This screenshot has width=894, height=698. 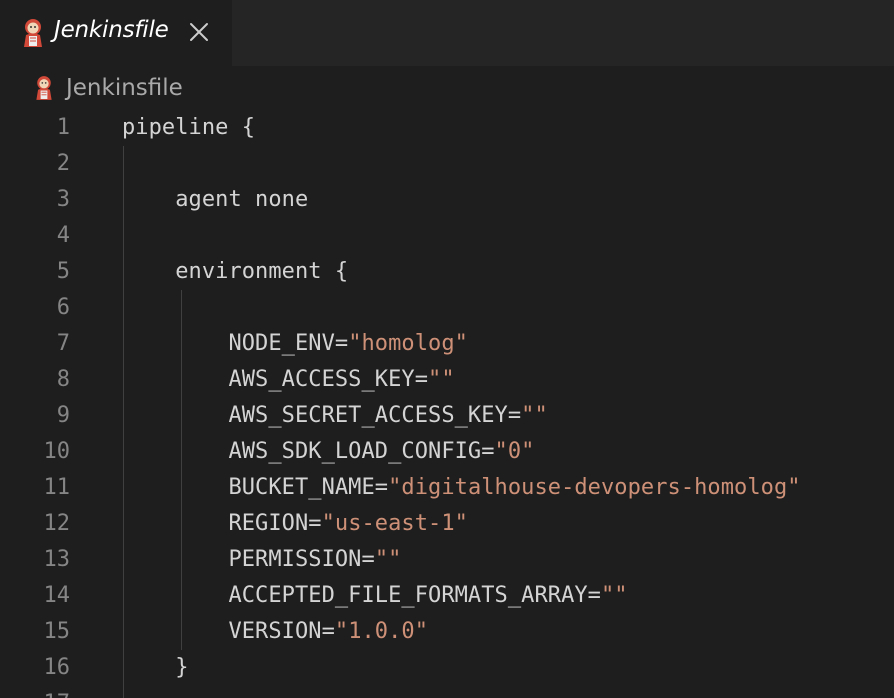 I want to click on code-line: 4, so click(x=447, y=236).